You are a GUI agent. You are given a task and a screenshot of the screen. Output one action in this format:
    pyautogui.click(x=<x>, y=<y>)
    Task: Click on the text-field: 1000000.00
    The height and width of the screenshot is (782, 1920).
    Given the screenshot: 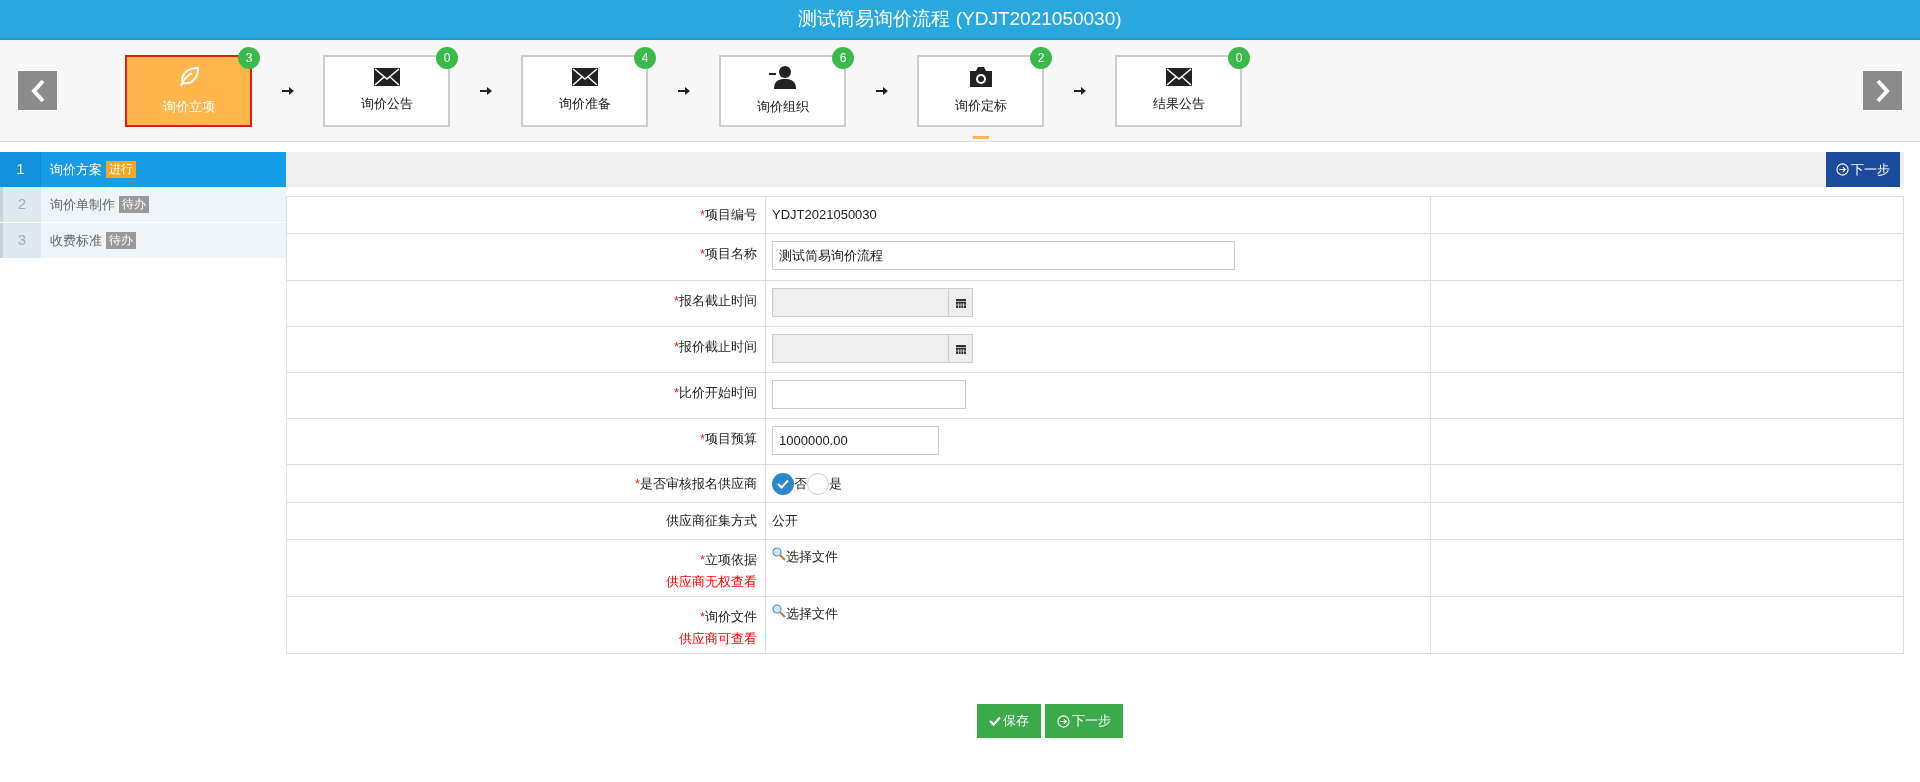 What is the action you would take?
    pyautogui.click(x=855, y=440)
    